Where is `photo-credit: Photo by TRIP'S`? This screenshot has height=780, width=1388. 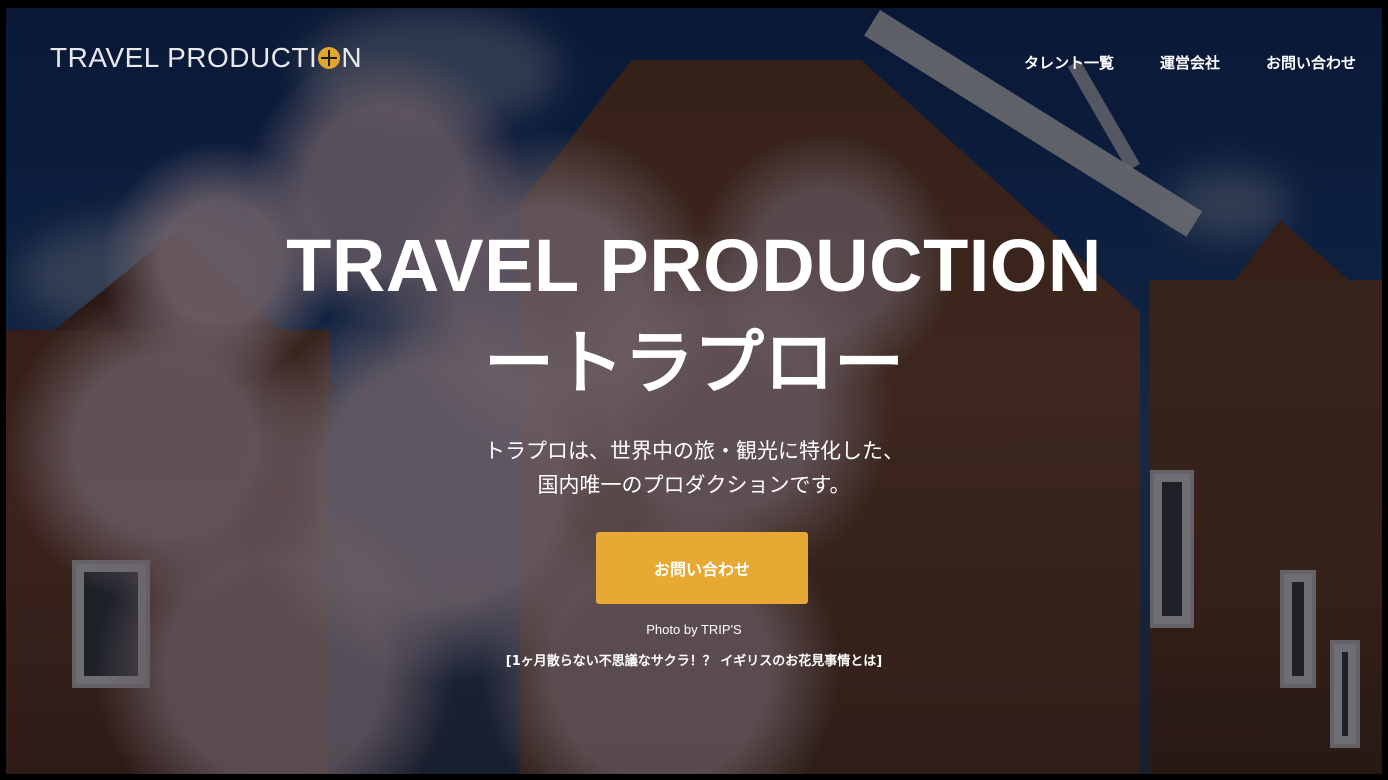
photo-credit: Photo by TRIP'S is located at coordinates (694, 629).